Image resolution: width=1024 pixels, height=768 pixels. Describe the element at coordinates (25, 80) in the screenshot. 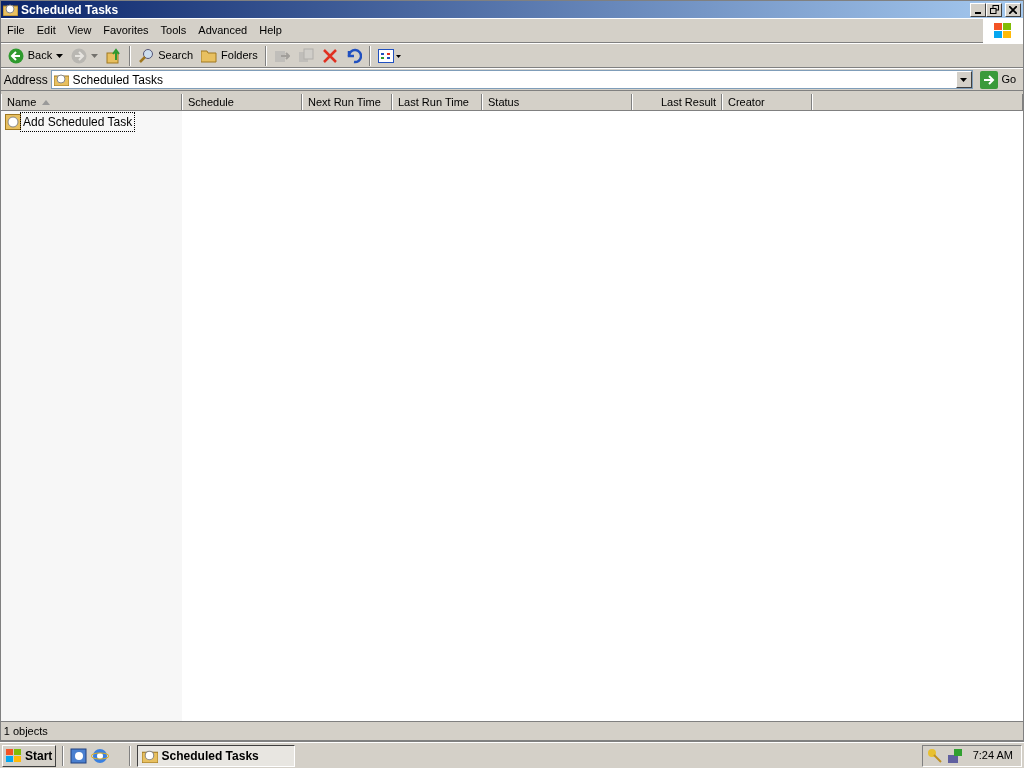

I see `address-label: Address` at that location.